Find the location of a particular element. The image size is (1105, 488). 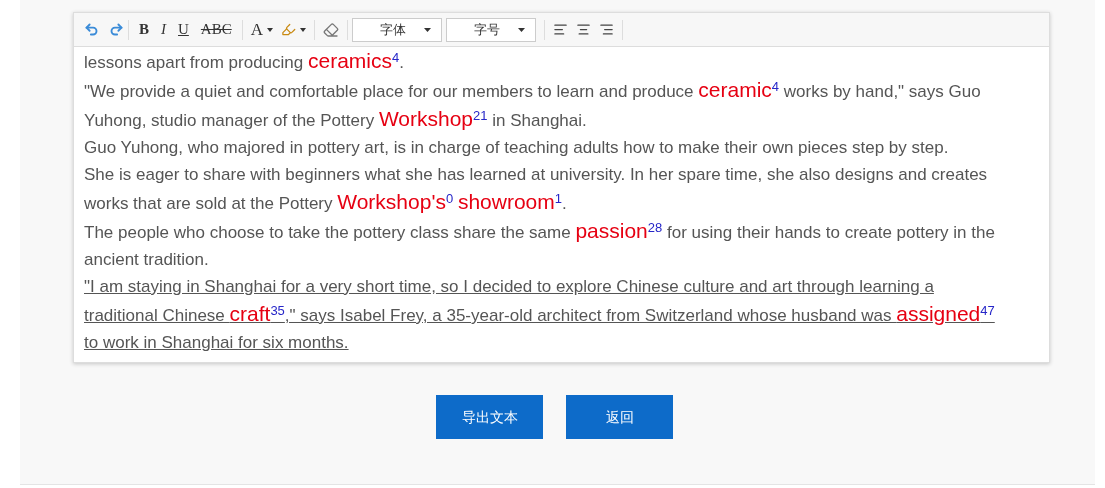

font-color-button: A is located at coordinates (261, 29).